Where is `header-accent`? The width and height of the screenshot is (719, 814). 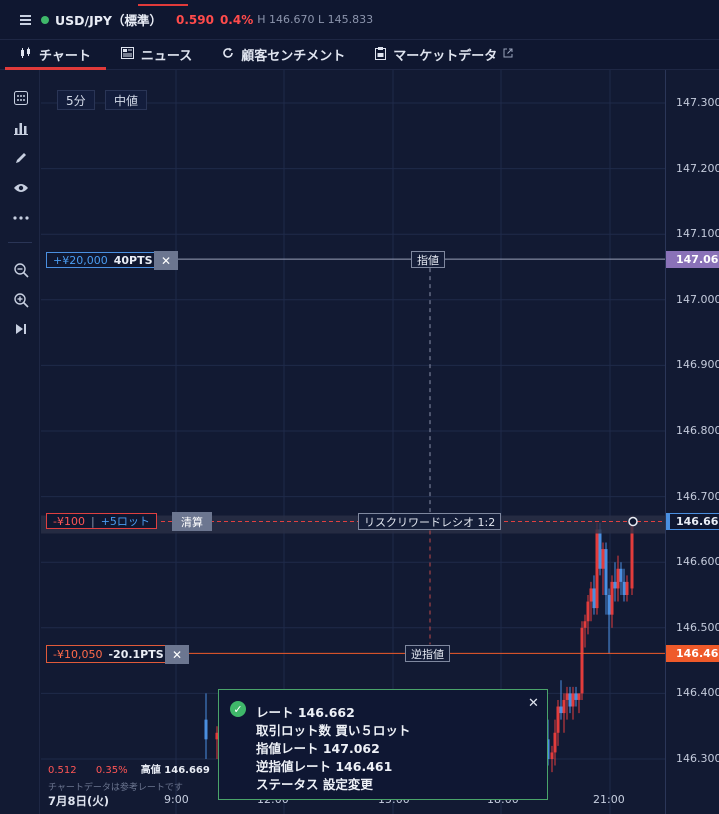 header-accent is located at coordinates (163, 5).